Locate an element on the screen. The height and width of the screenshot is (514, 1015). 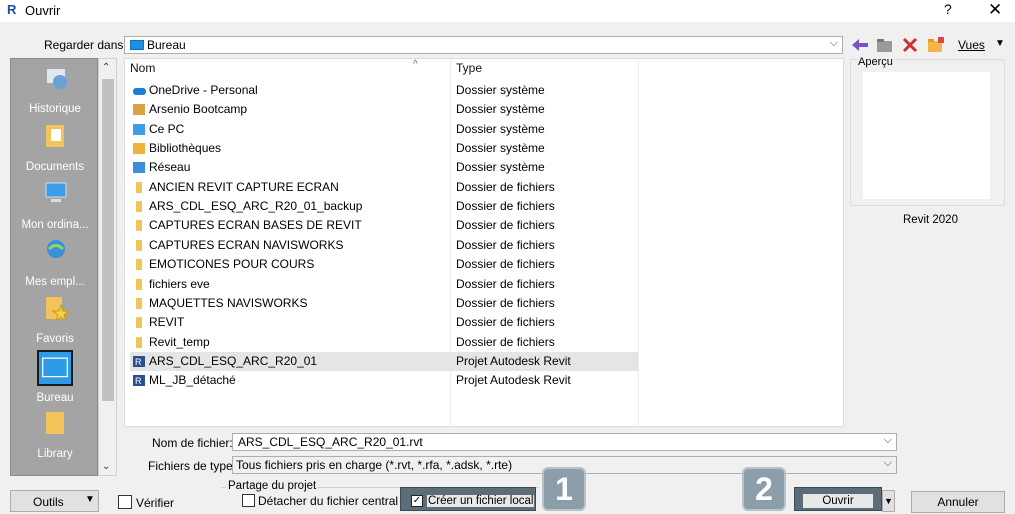
desktop-icon is located at coordinates (55, 368).